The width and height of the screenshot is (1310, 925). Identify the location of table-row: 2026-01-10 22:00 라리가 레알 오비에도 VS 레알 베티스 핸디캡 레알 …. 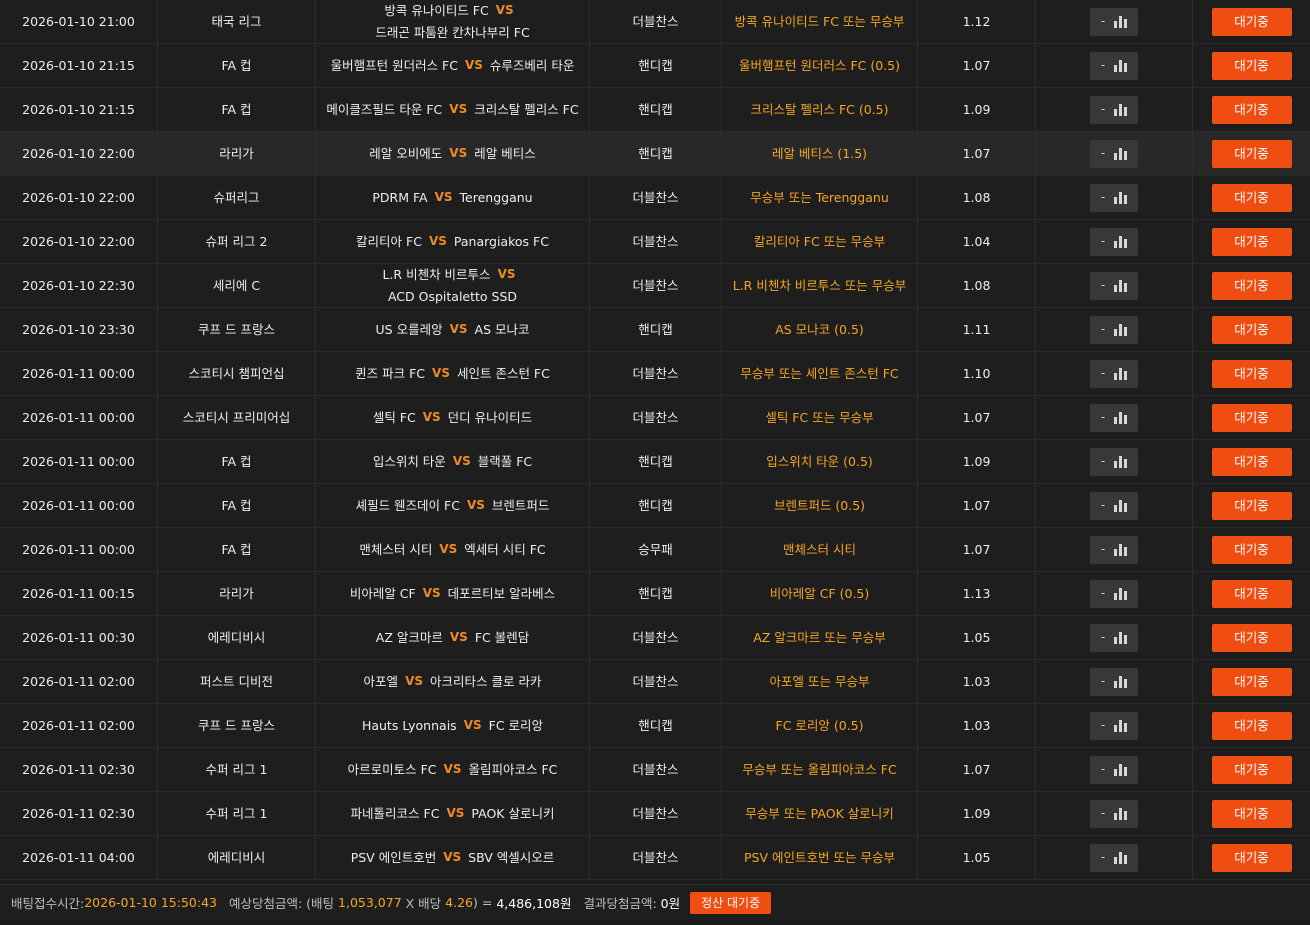
(655, 154).